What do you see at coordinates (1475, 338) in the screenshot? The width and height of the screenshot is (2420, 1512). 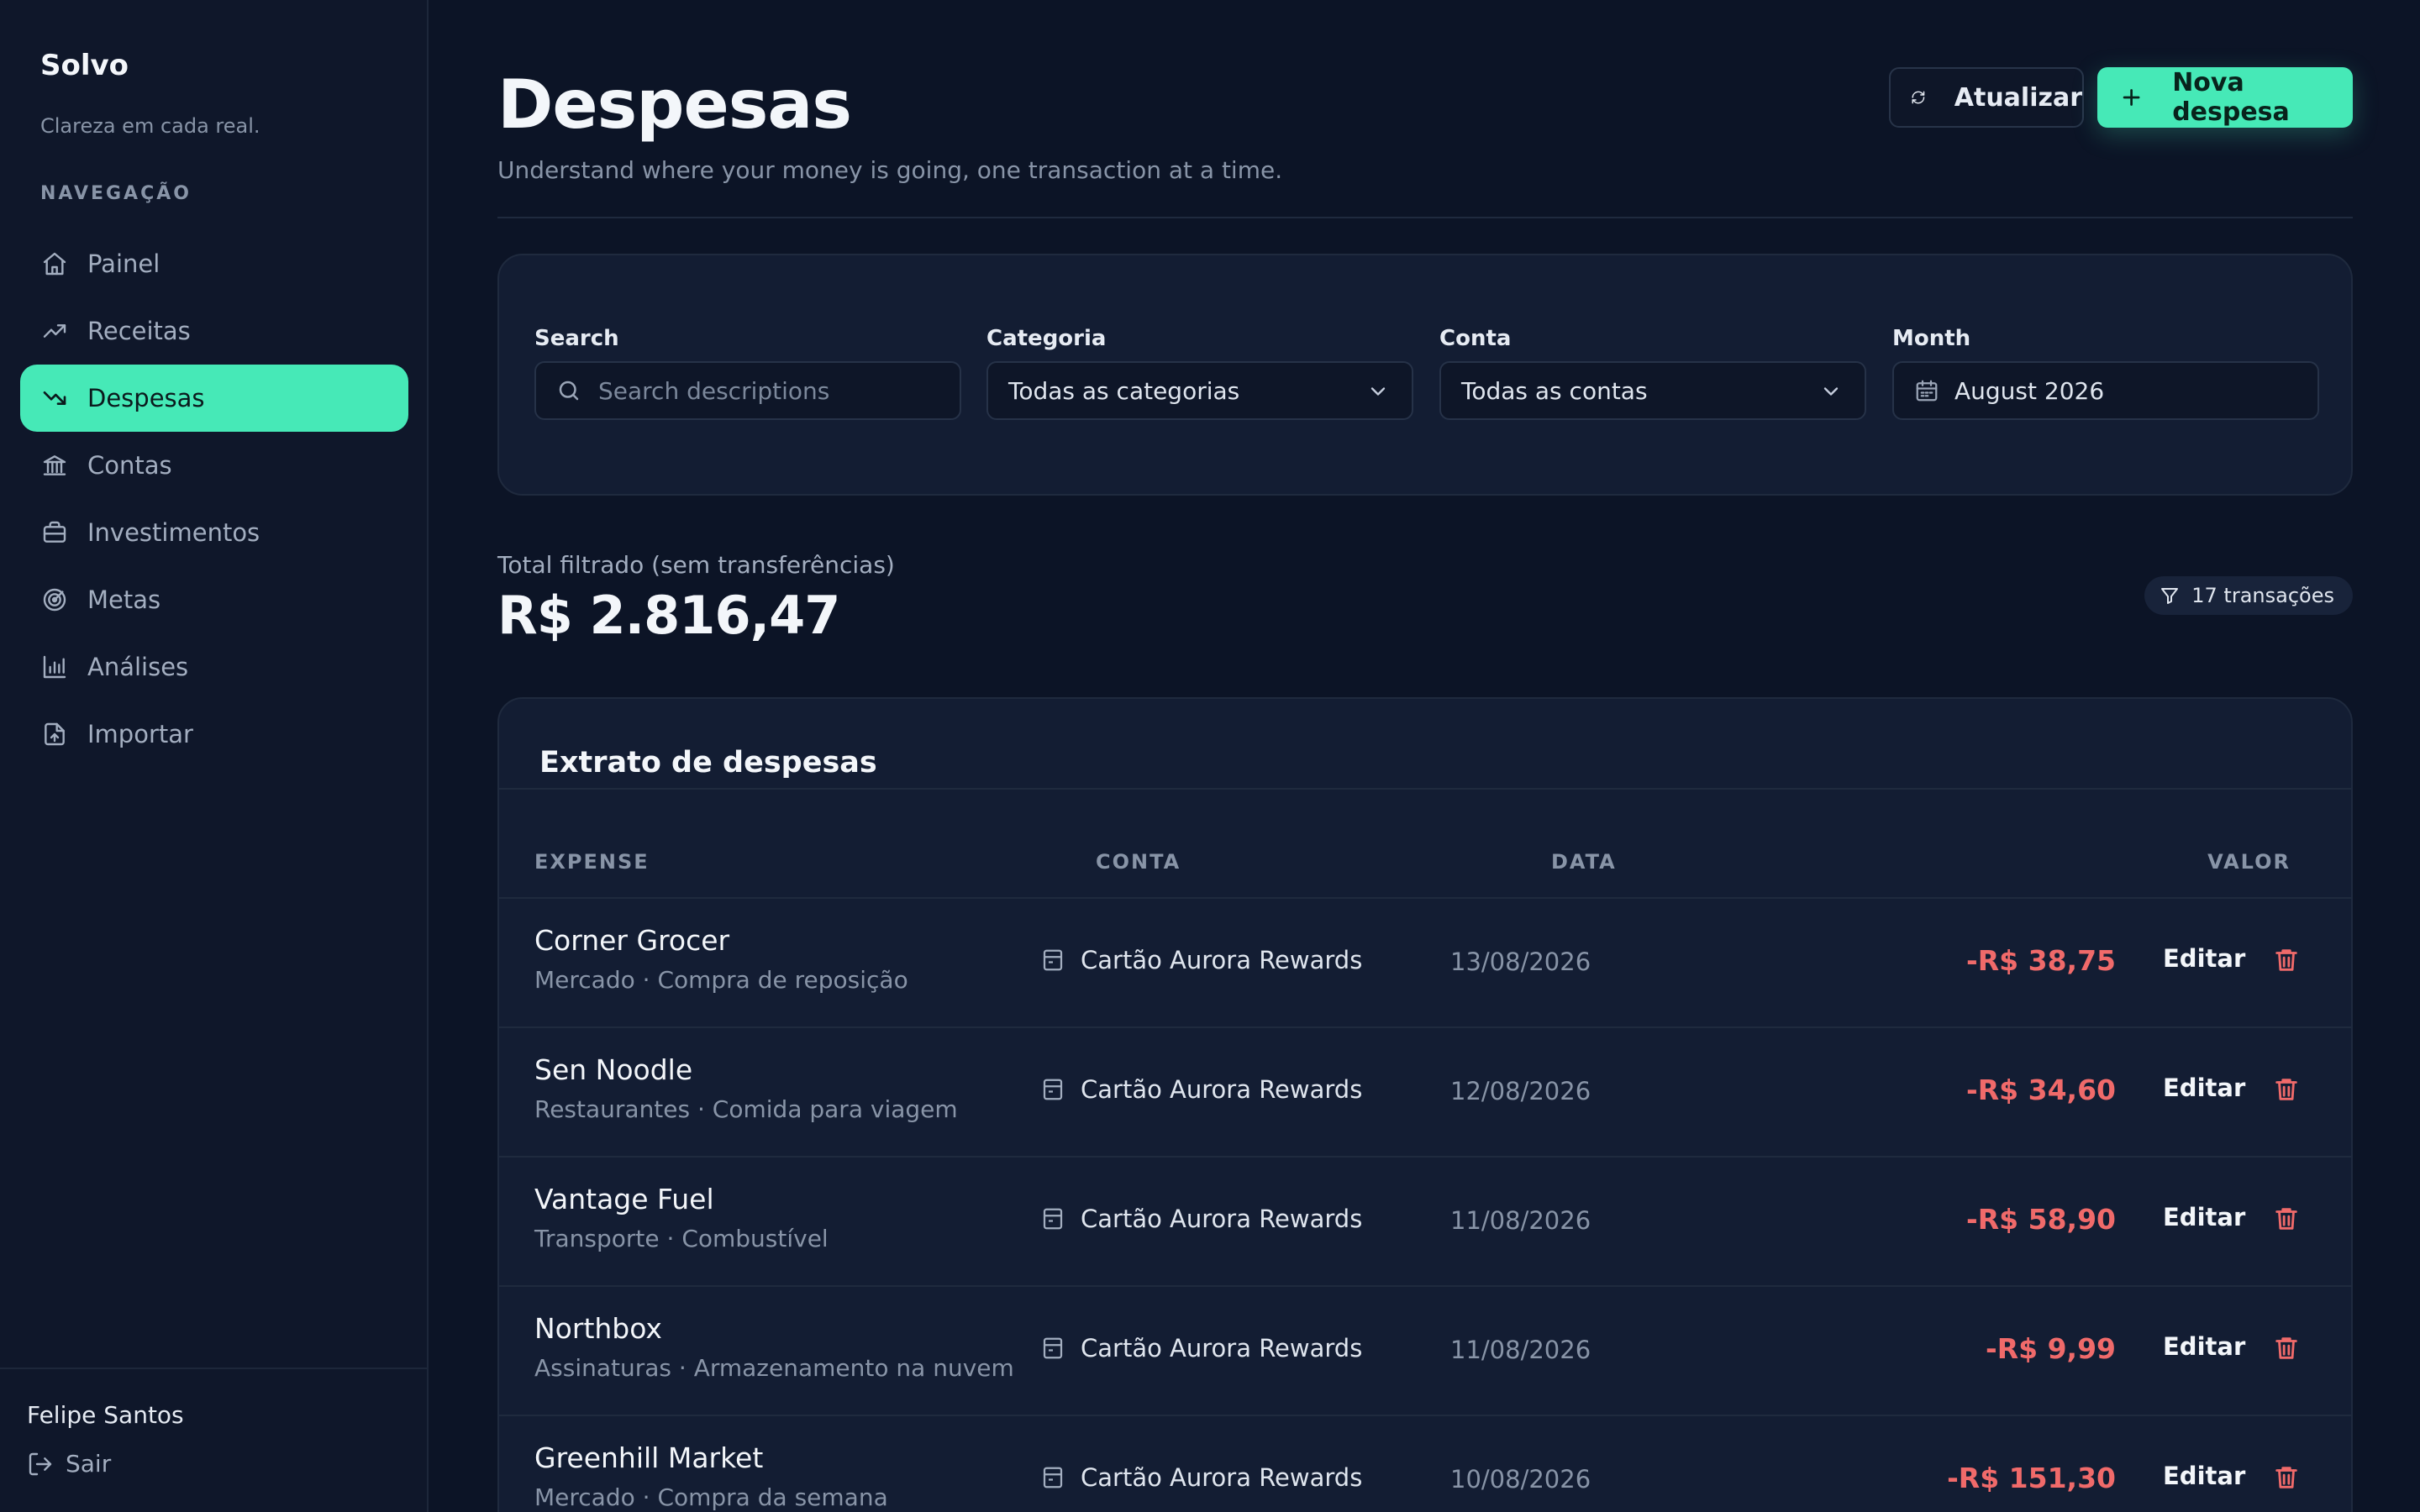 I see `account-label: Conta` at bounding box center [1475, 338].